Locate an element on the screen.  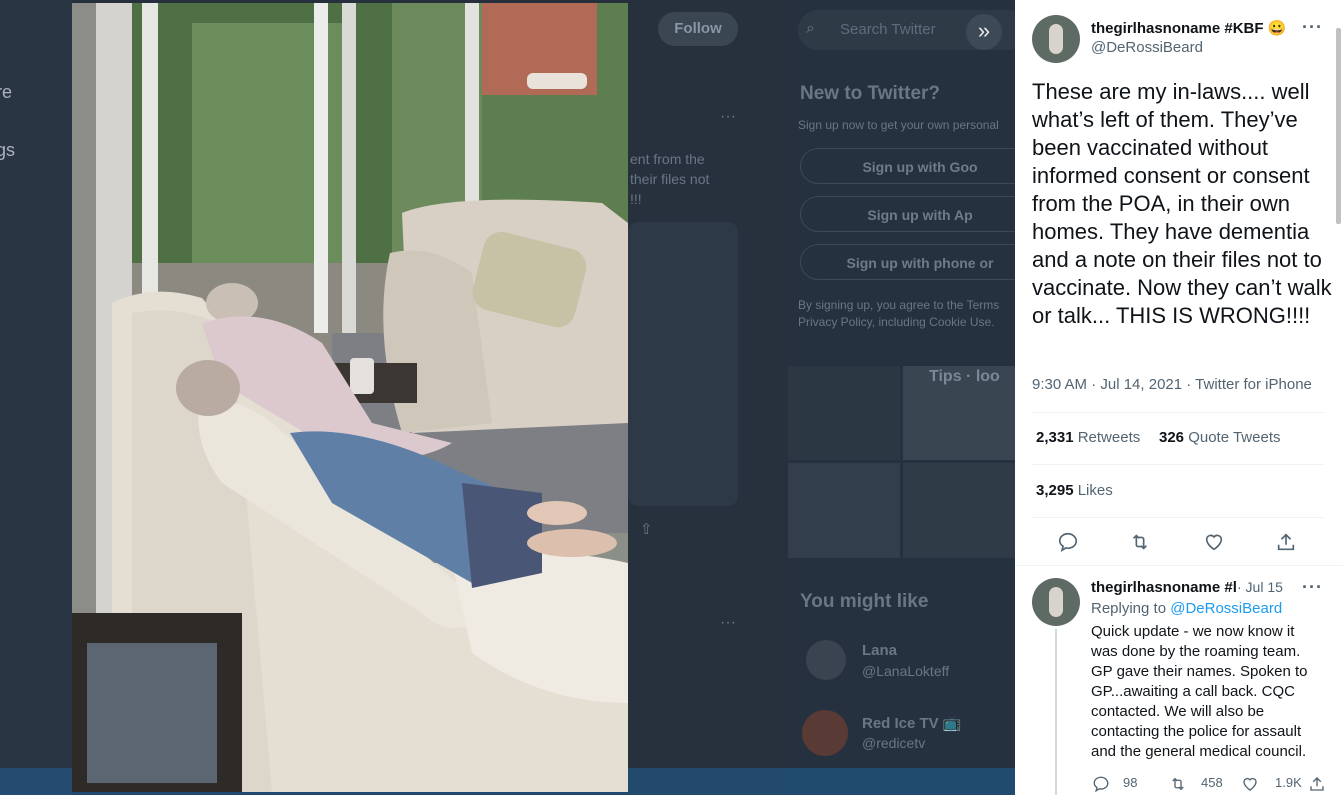
new-to-twitter-heading: New to Twitter? is located at coordinates (870, 93).